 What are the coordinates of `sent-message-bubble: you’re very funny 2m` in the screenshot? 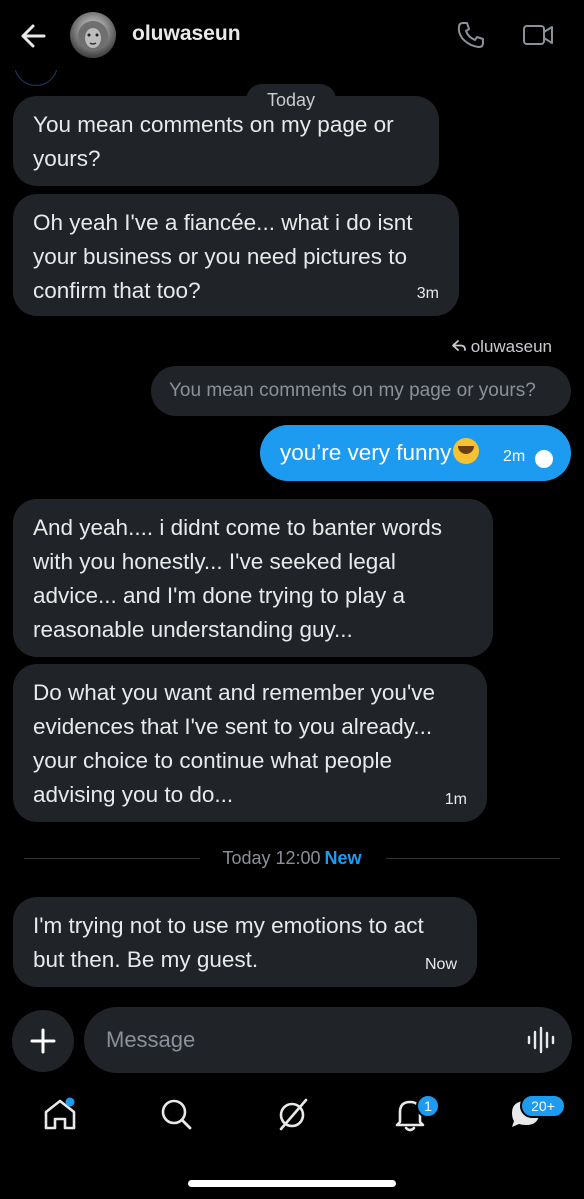 It's located at (415, 453).